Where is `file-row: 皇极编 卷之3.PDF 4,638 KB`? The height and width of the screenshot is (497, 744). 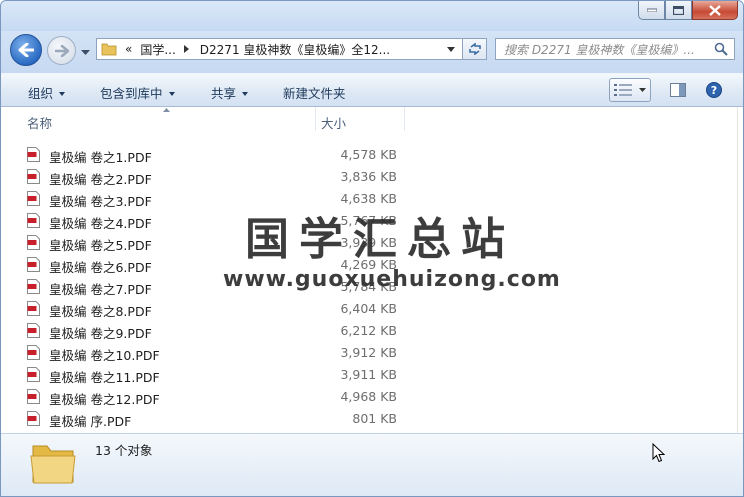
file-row: 皇极编 卷之3.PDF 4,638 KB is located at coordinates (215, 199).